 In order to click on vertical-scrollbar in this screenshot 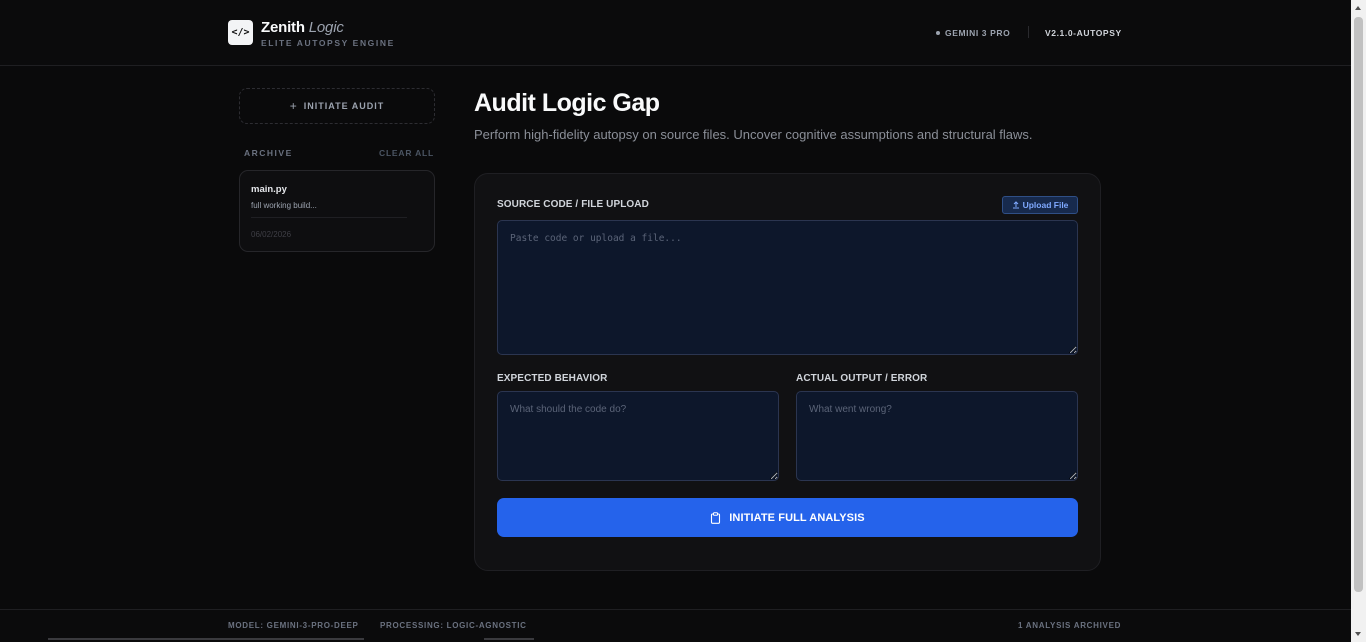, I will do `click(1358, 321)`.